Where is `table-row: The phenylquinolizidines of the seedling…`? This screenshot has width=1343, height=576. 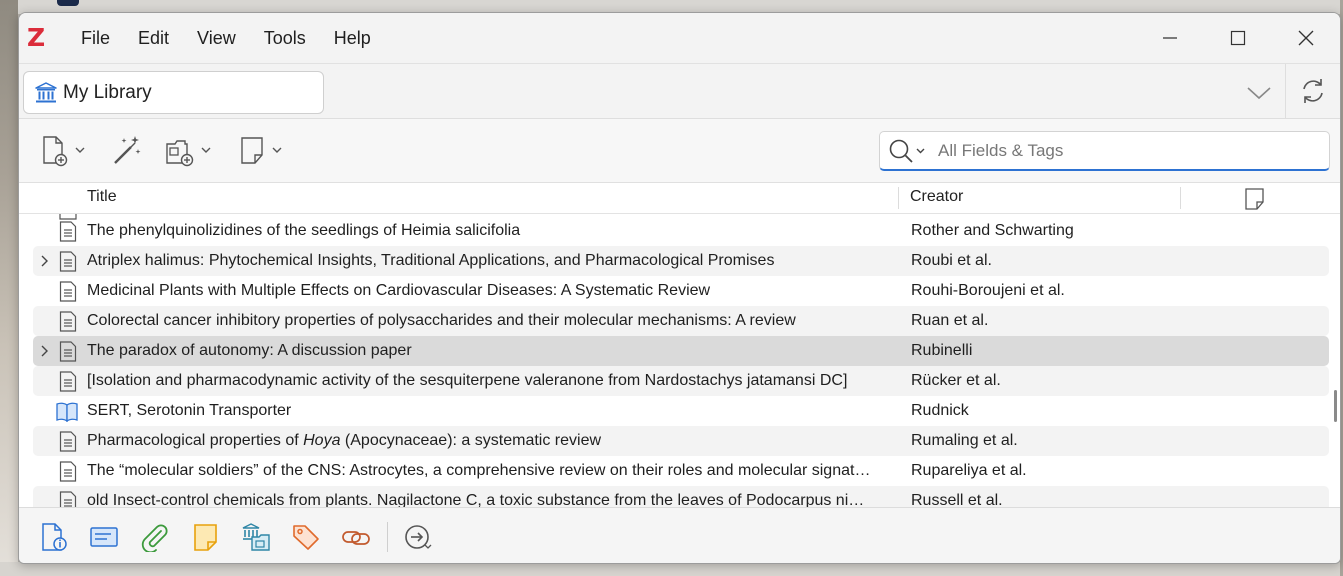
table-row: The phenylquinolizidines of the seedling… is located at coordinates (681, 231).